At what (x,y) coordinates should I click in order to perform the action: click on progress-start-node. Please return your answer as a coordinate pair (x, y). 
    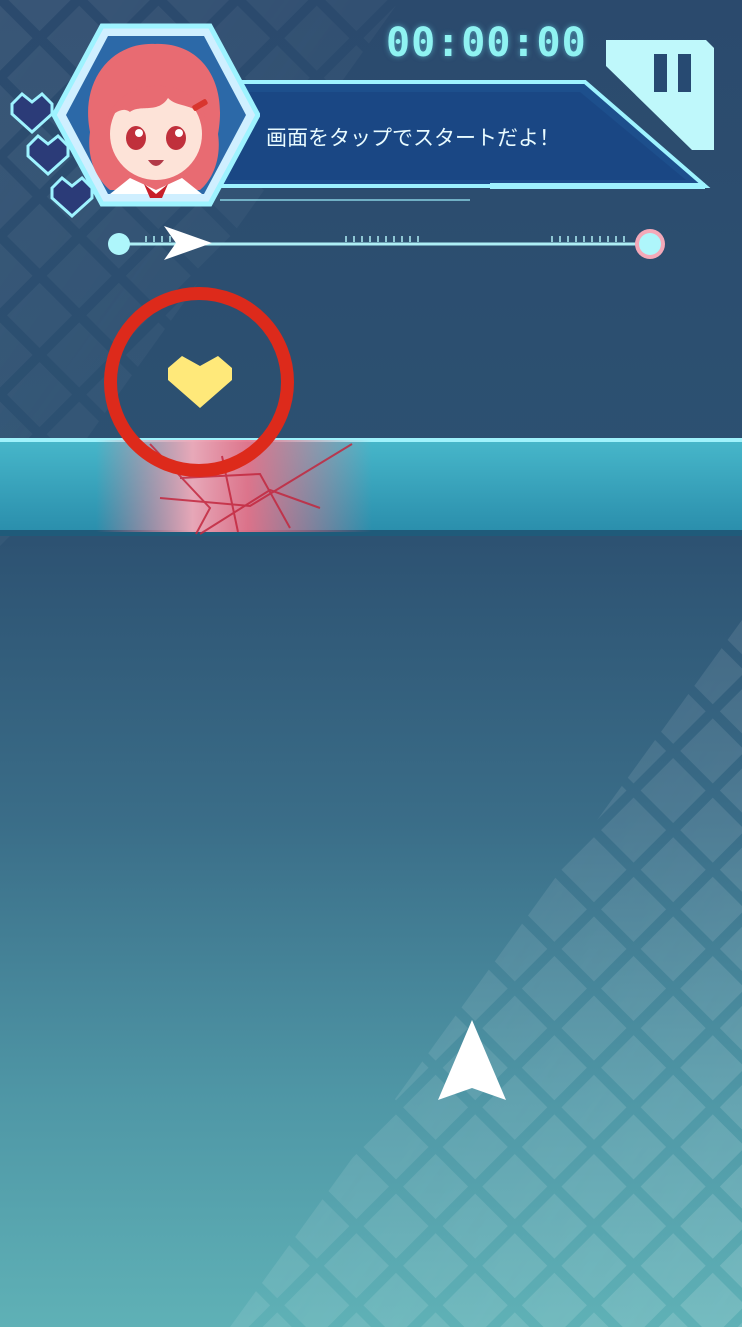
    Looking at the image, I should click on (119, 244).